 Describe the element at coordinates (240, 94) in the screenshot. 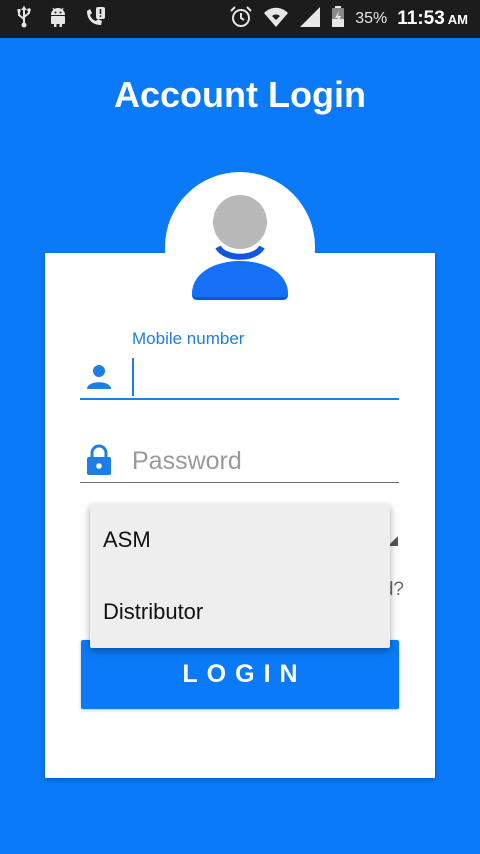

I see `page-title: Account Login` at that location.